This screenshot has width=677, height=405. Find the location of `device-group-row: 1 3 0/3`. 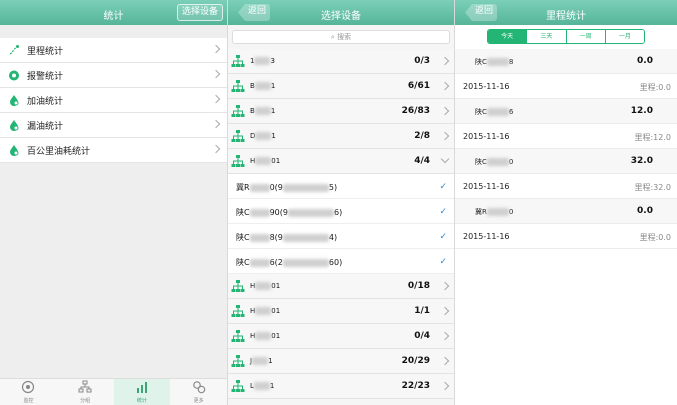

device-group-row: 1 3 0/3 is located at coordinates (341, 61).